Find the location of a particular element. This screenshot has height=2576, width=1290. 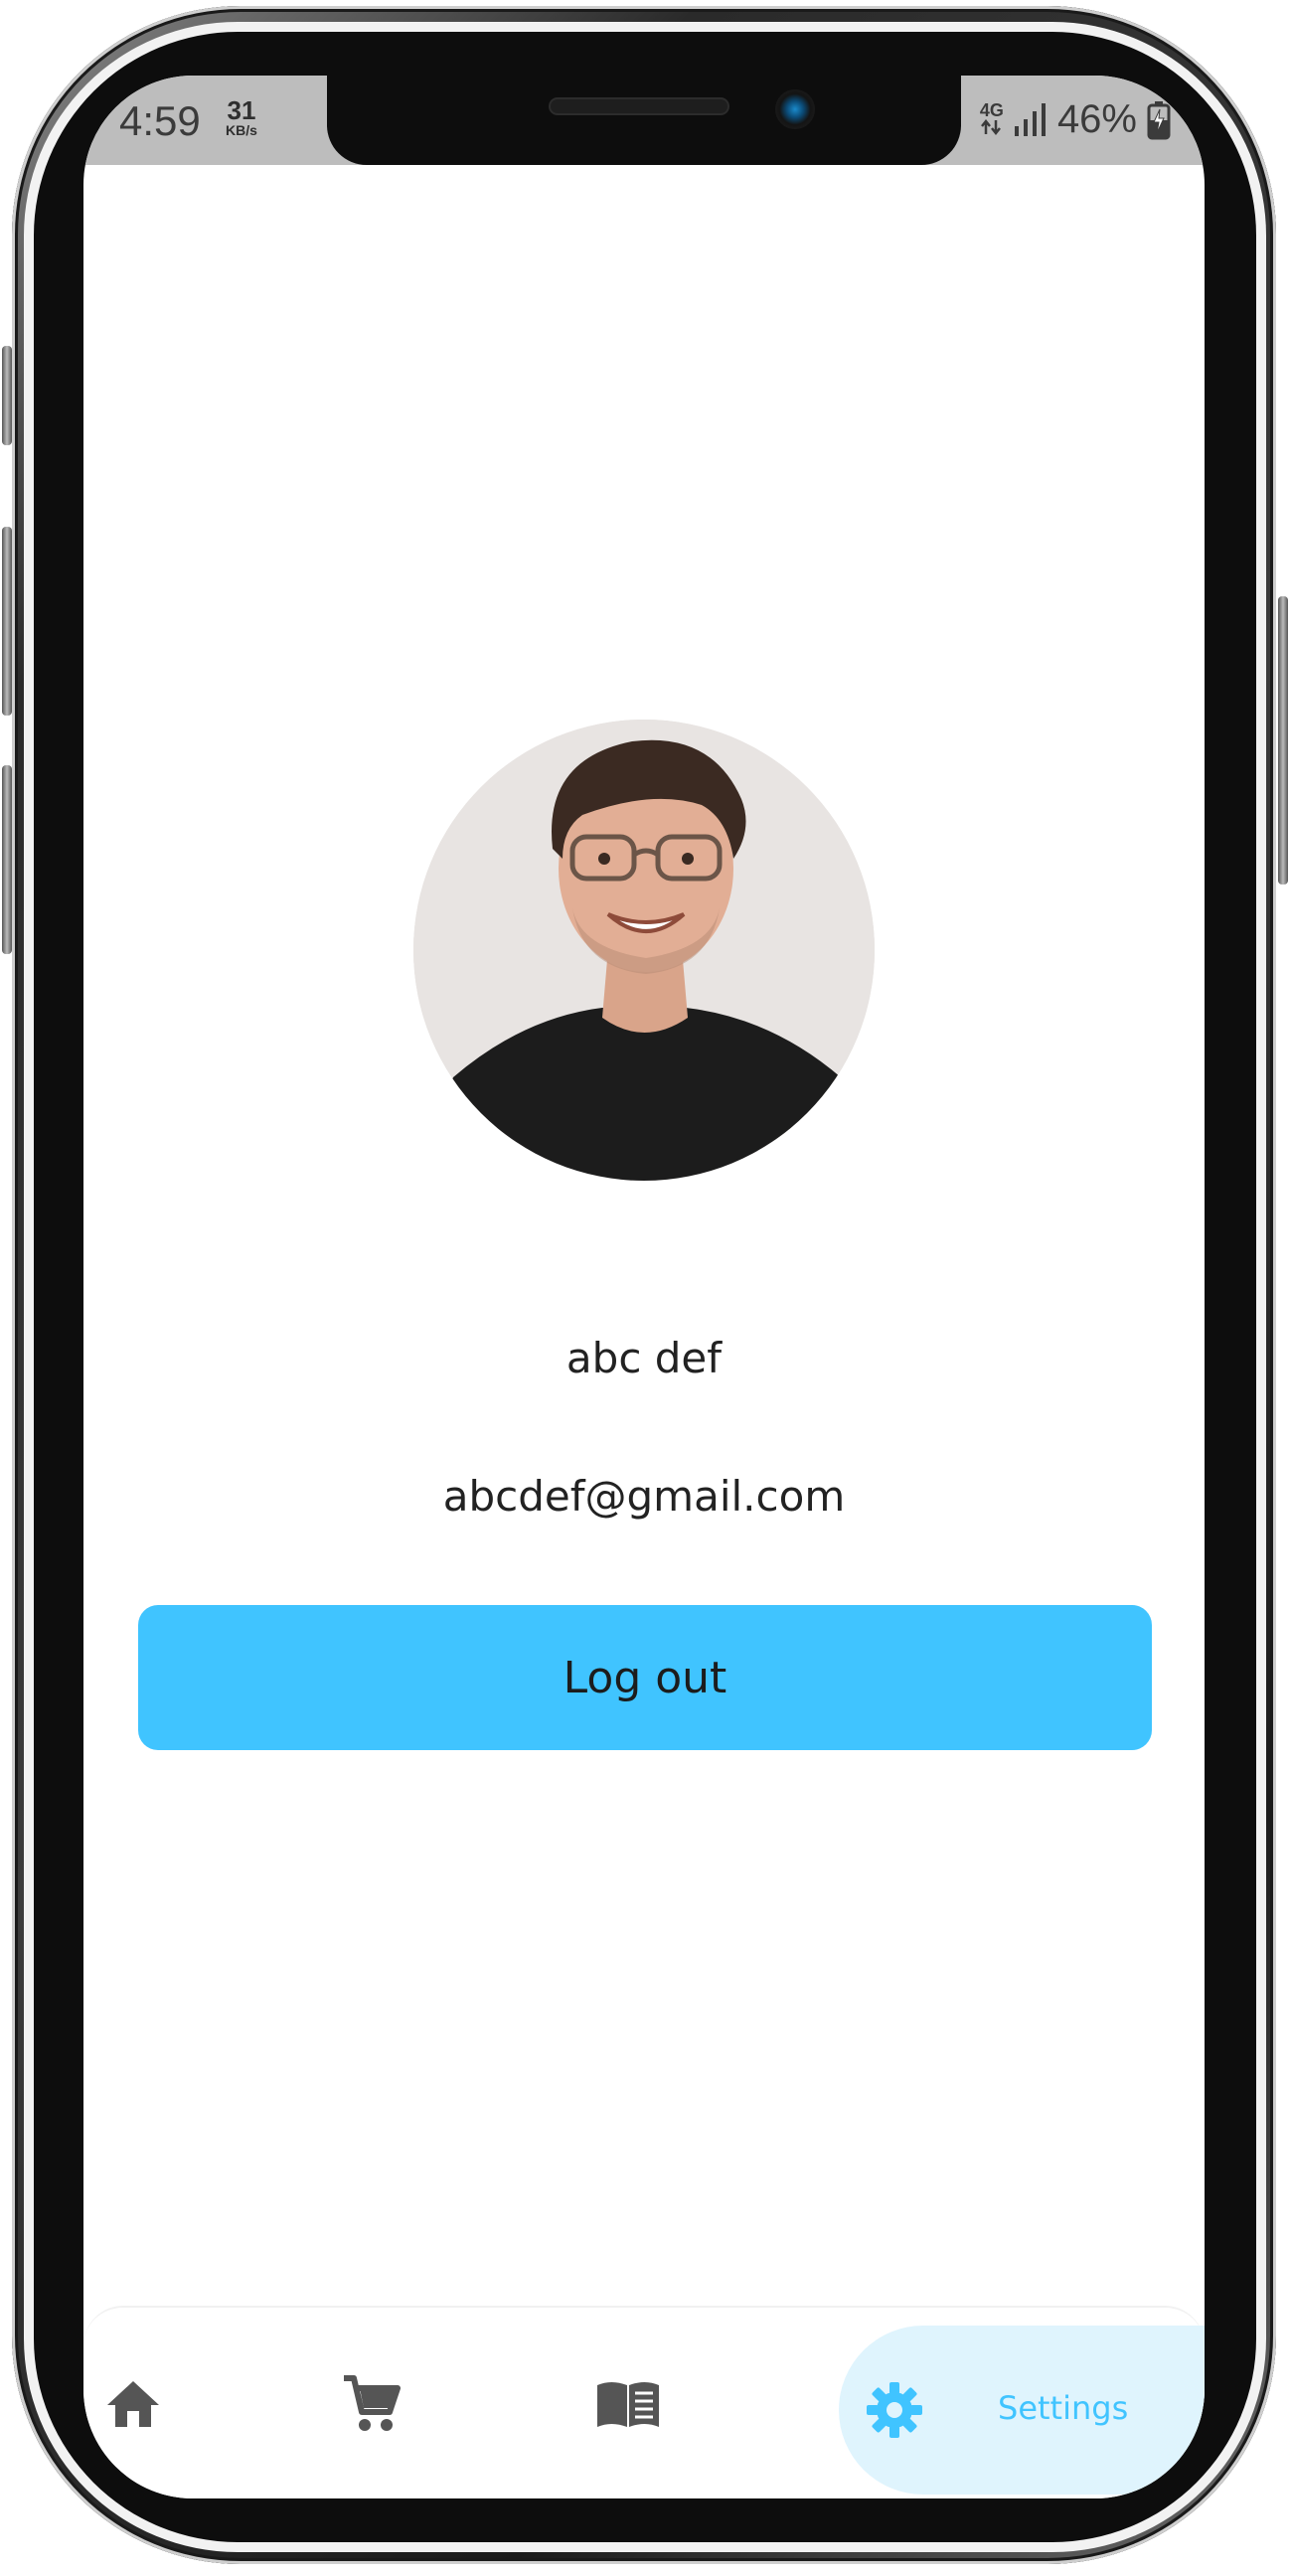

nav-item-settings: Settings is located at coordinates (1022, 2410).